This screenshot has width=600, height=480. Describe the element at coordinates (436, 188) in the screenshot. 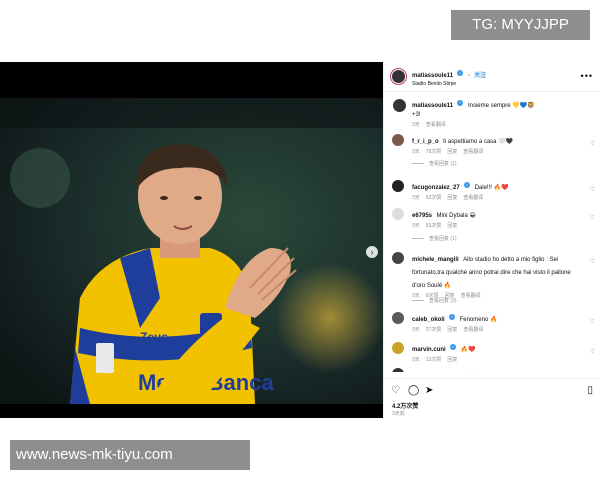

I see `comment-username: facugonzalez_27` at that location.